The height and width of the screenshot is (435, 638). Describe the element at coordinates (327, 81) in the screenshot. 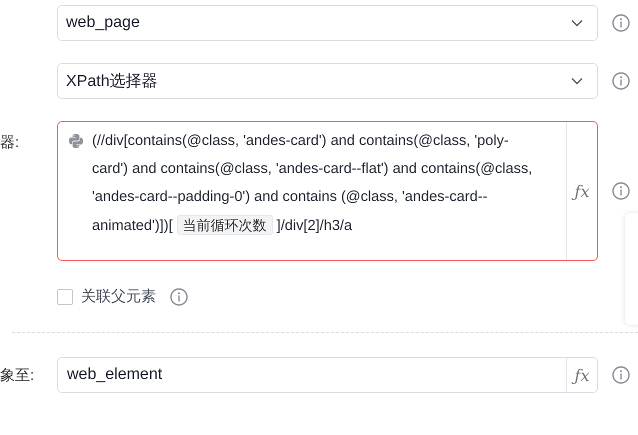

I see `dropdown: XPath选择器` at that location.